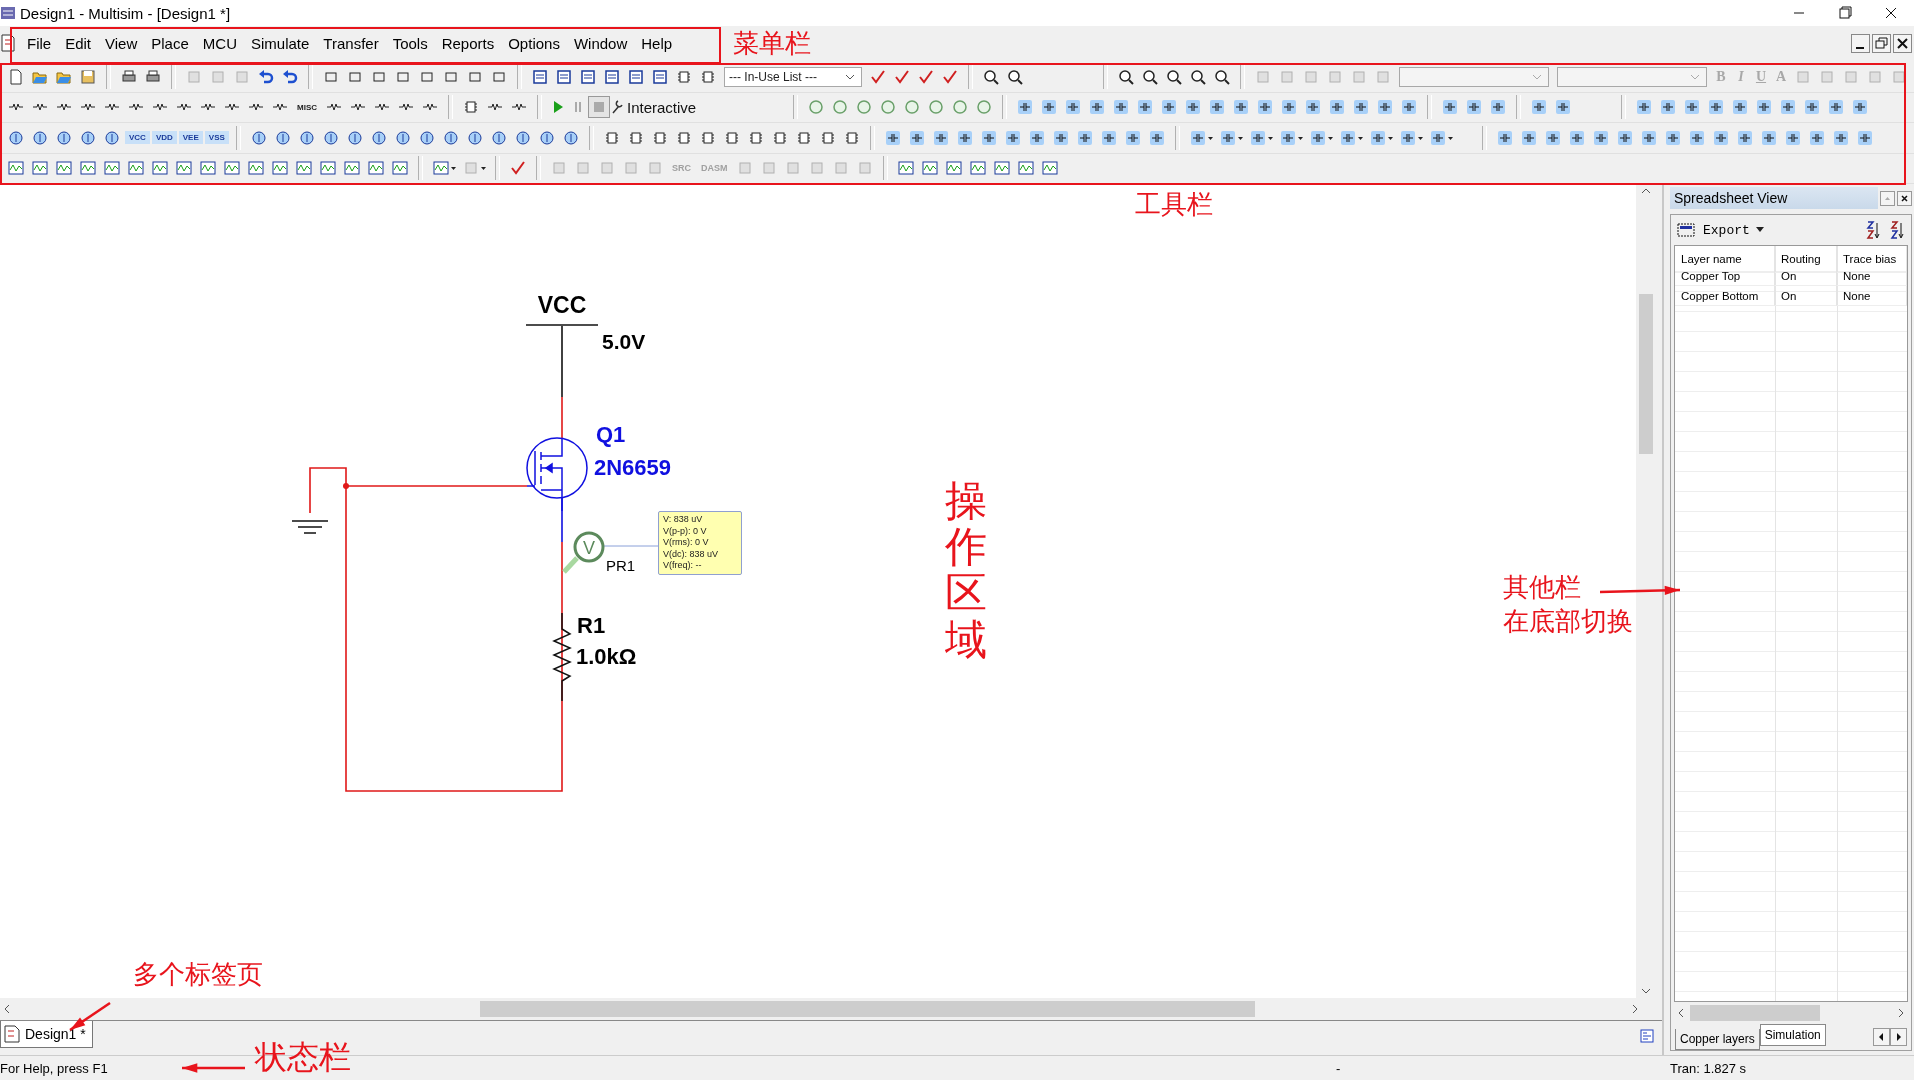  I want to click on in-use-list-dropdown: --- In-Use List ---, so click(793, 76).